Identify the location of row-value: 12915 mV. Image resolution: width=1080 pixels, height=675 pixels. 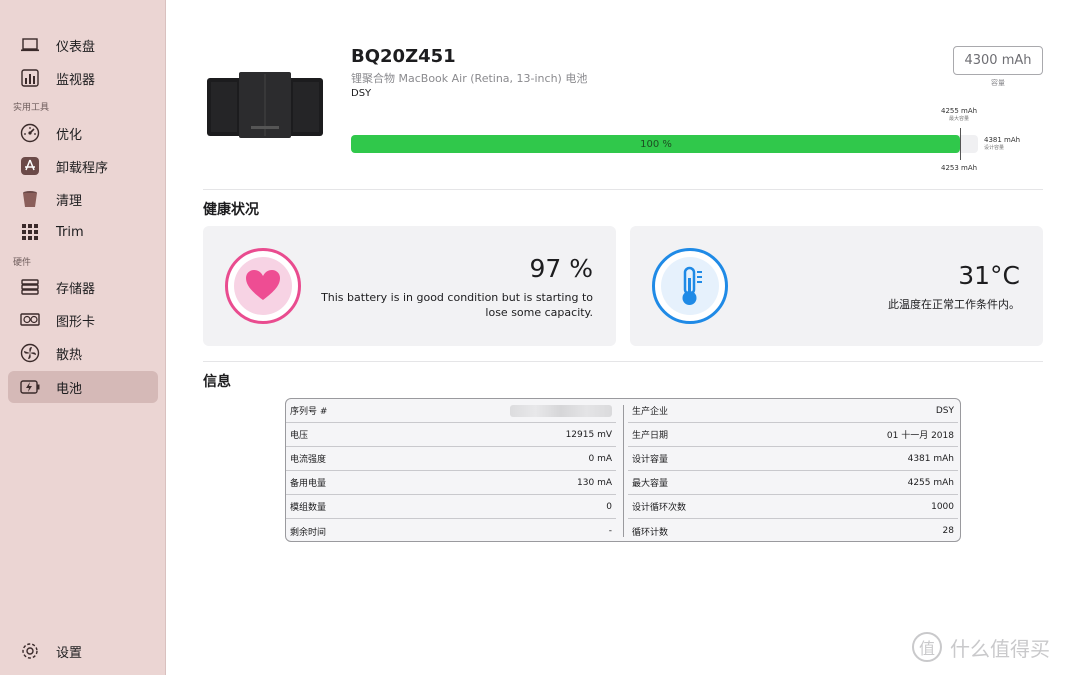
(588, 434).